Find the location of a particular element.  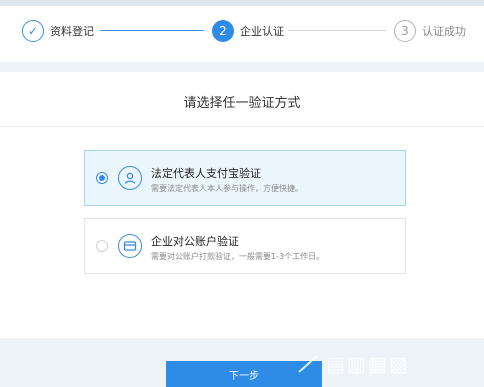

option-2-title: 企业对公账户验证 is located at coordinates (195, 241).